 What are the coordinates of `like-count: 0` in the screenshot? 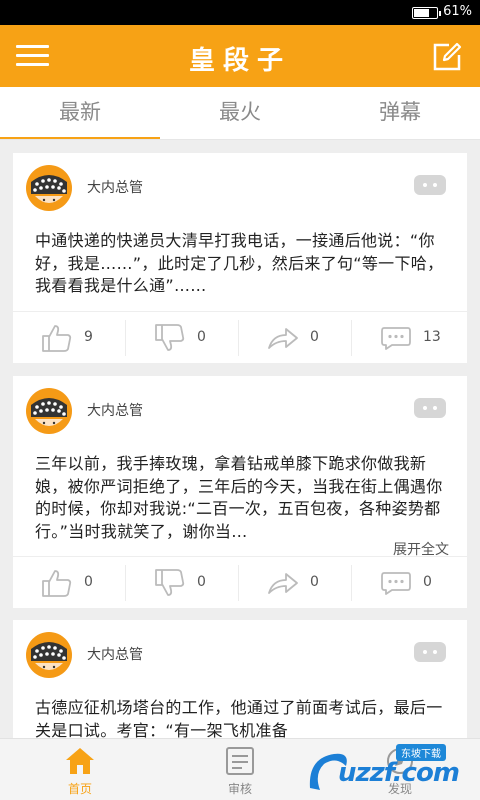 It's located at (88, 582).